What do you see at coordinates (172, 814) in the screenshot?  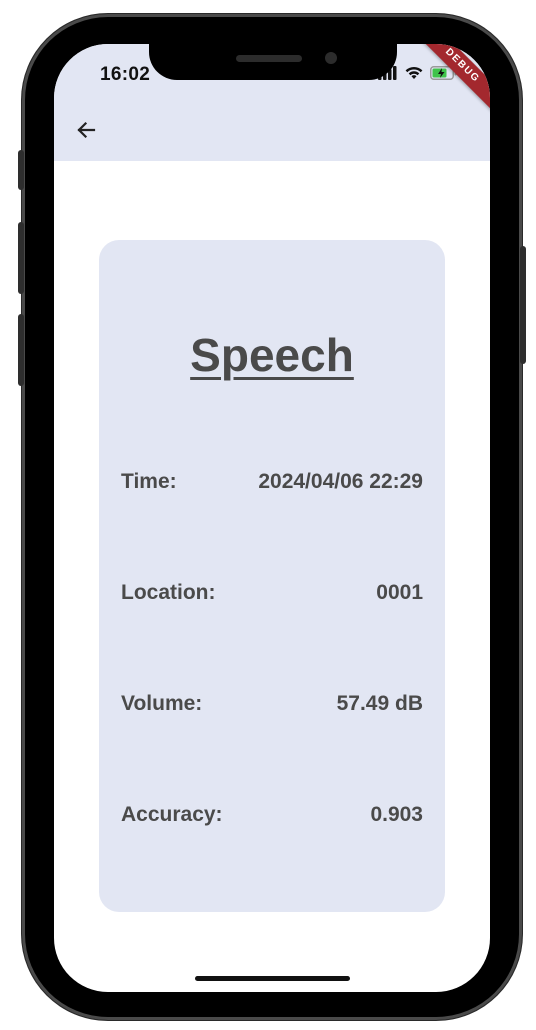 I see `accuracy-label: Accuracy:` at bounding box center [172, 814].